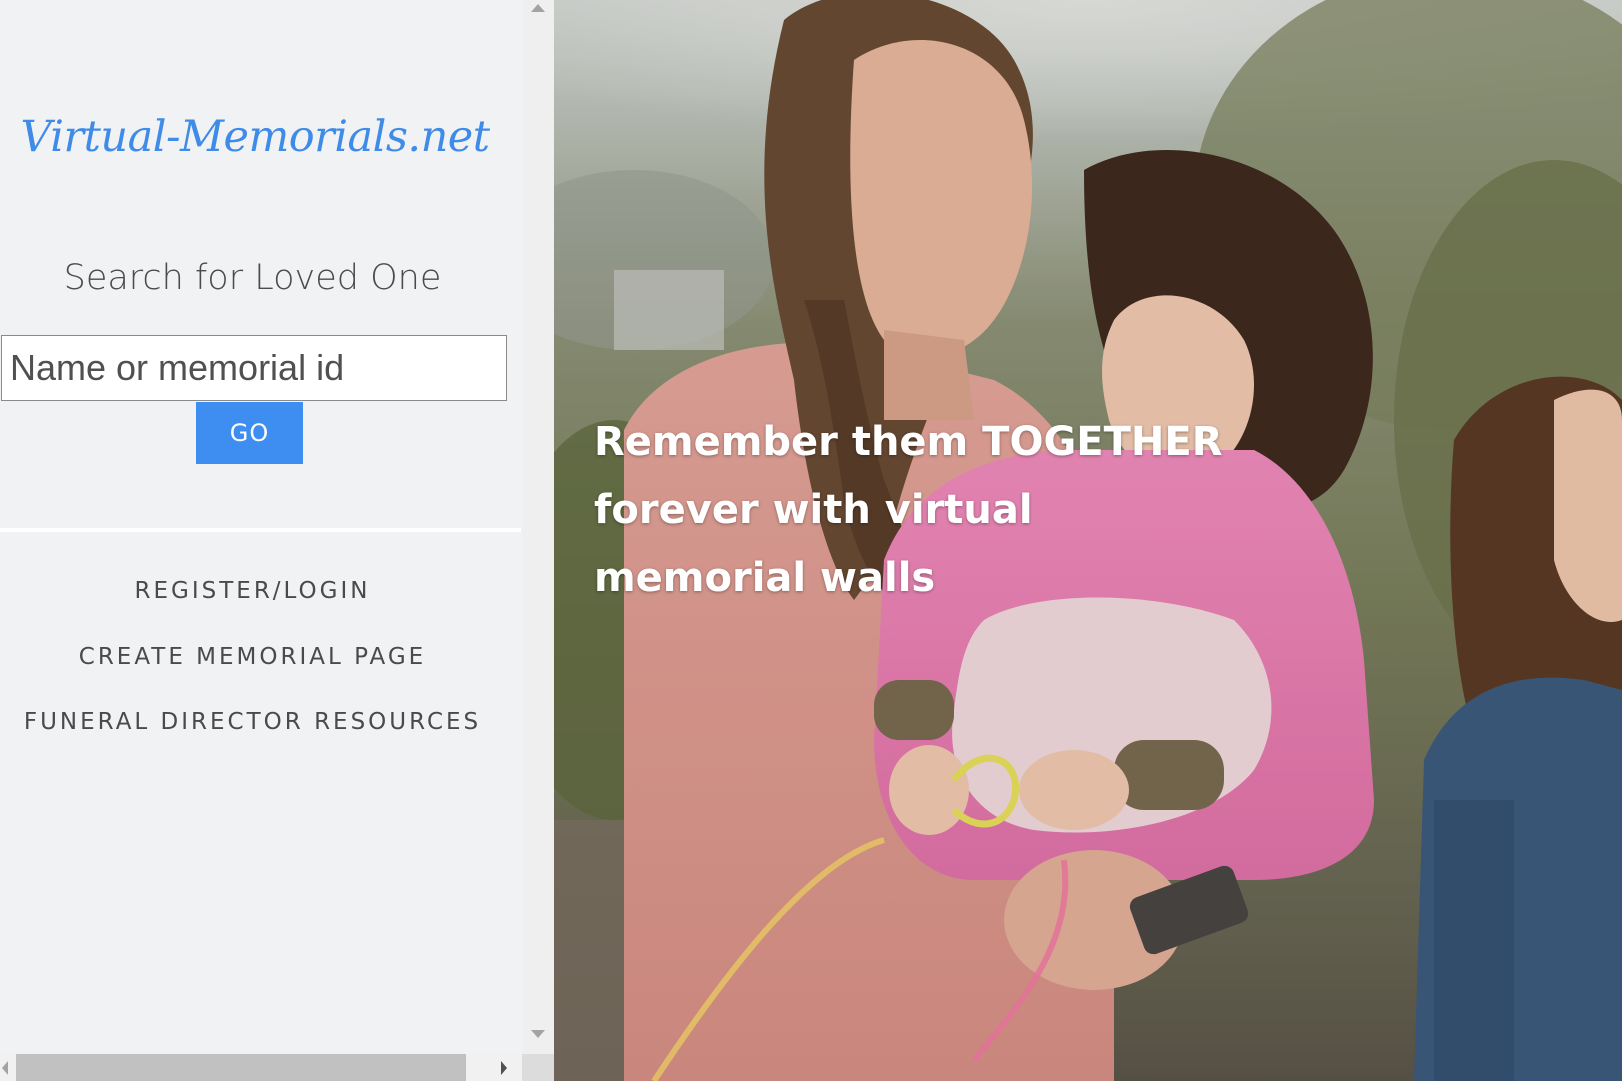 The height and width of the screenshot is (1081, 1622). What do you see at coordinates (5, 1068) in the screenshot?
I see `scroll-left-arrow-icon` at bounding box center [5, 1068].